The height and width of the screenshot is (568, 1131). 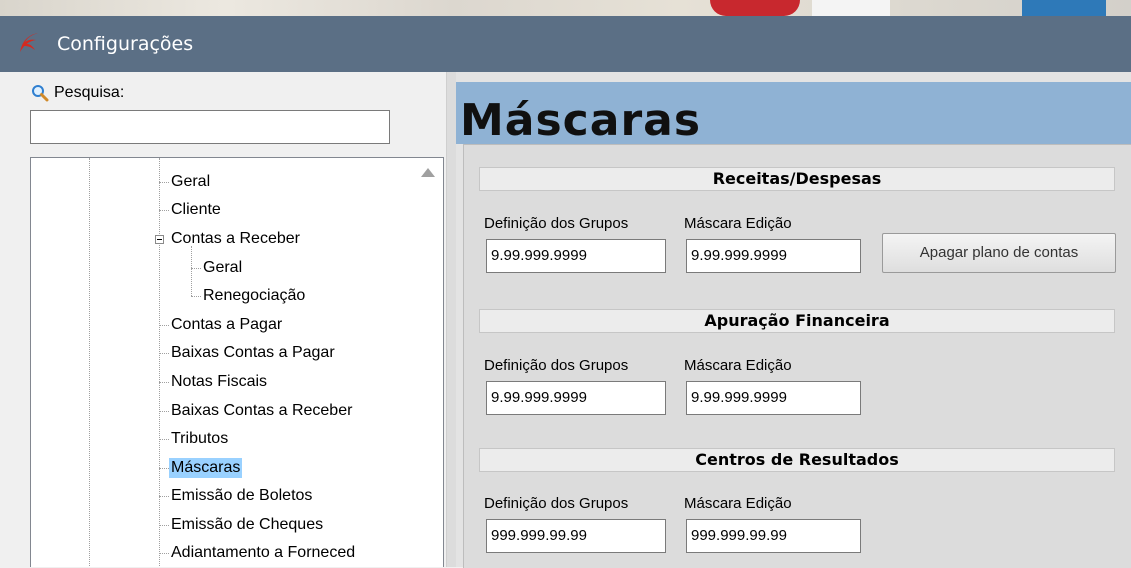 What do you see at coordinates (247, 525) in the screenshot?
I see `tree-item-emissao-de-cheques: Emissão de Cheques` at bounding box center [247, 525].